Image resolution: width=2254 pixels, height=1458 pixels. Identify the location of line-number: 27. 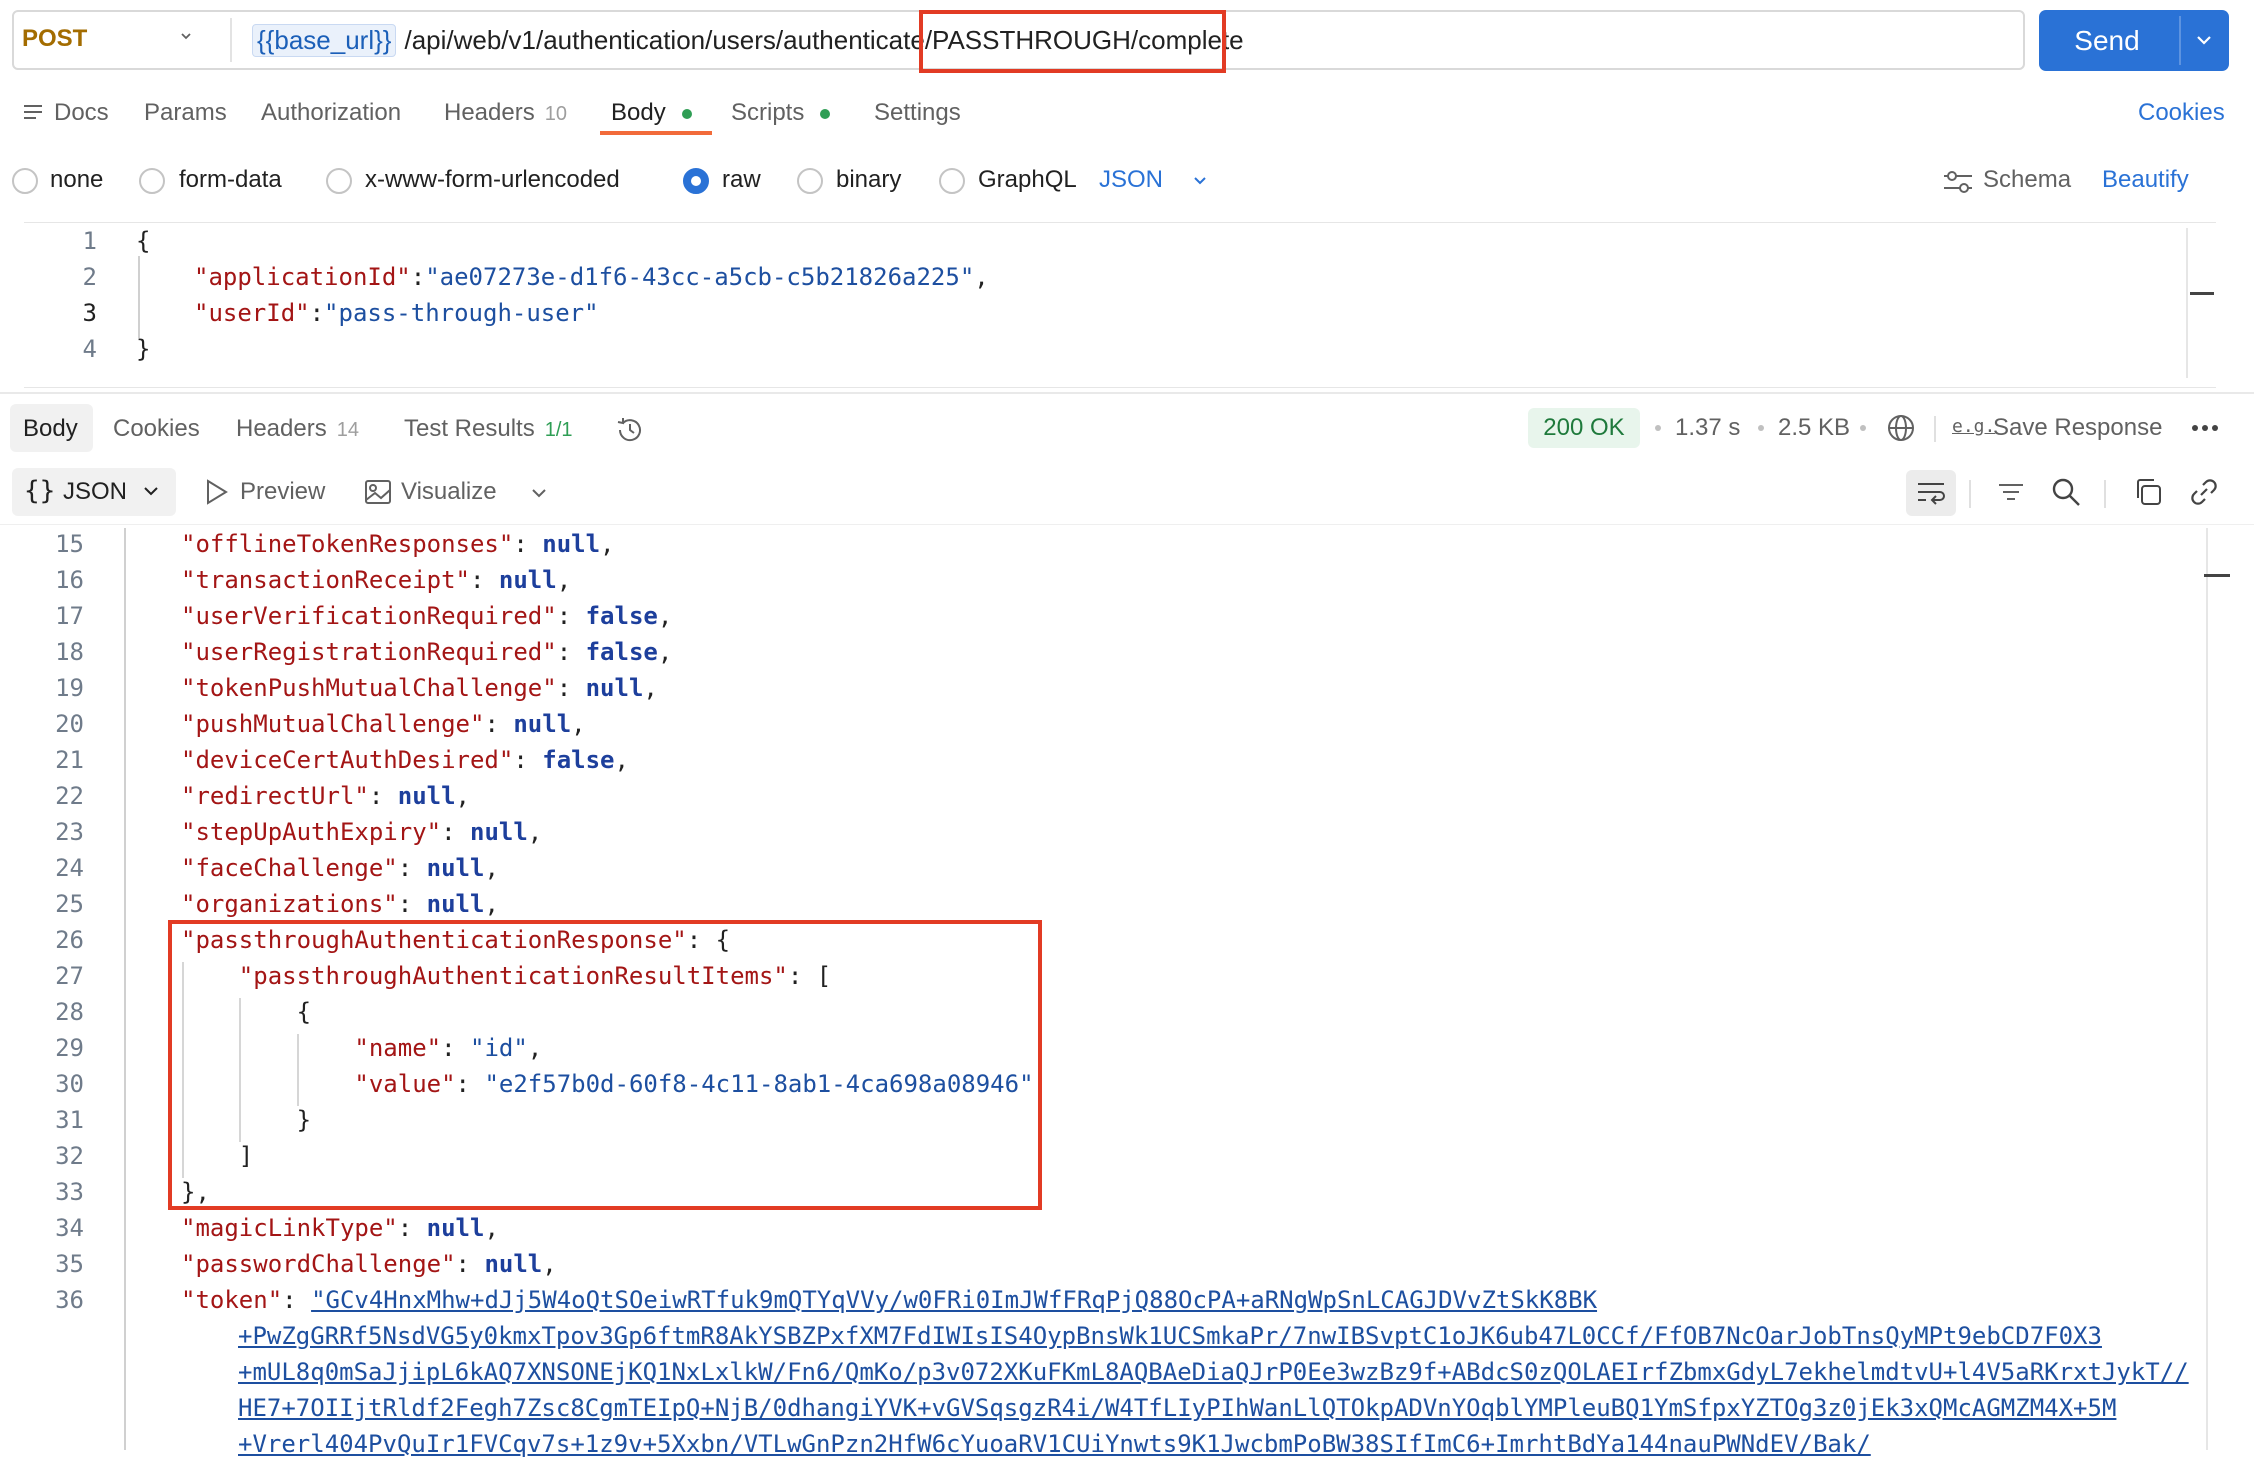
(69, 976).